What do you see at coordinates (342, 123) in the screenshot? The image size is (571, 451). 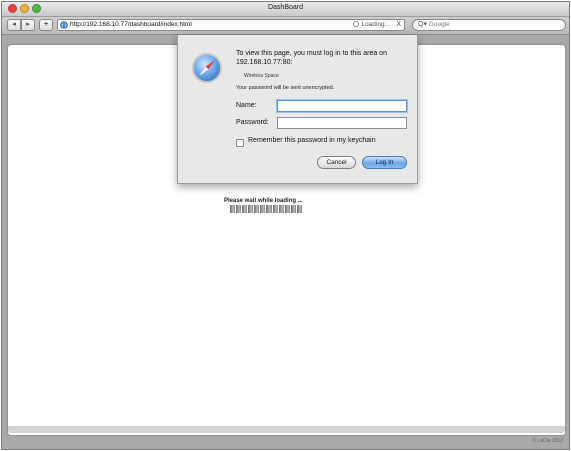 I see `password-field` at bounding box center [342, 123].